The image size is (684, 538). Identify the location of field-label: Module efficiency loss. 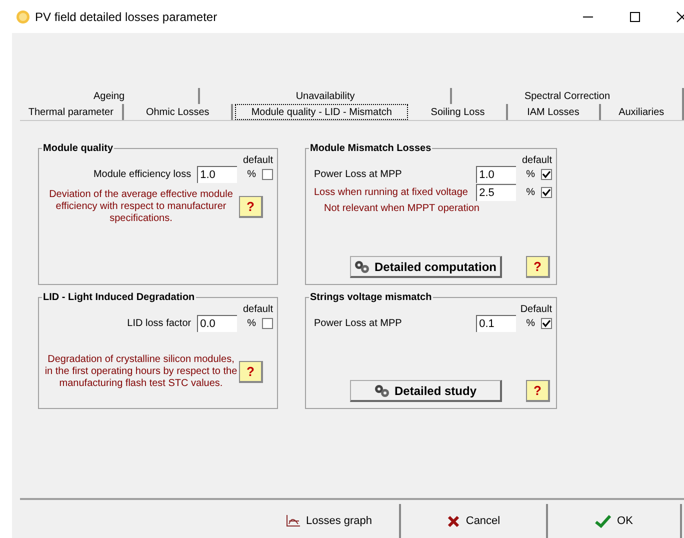
(142, 175).